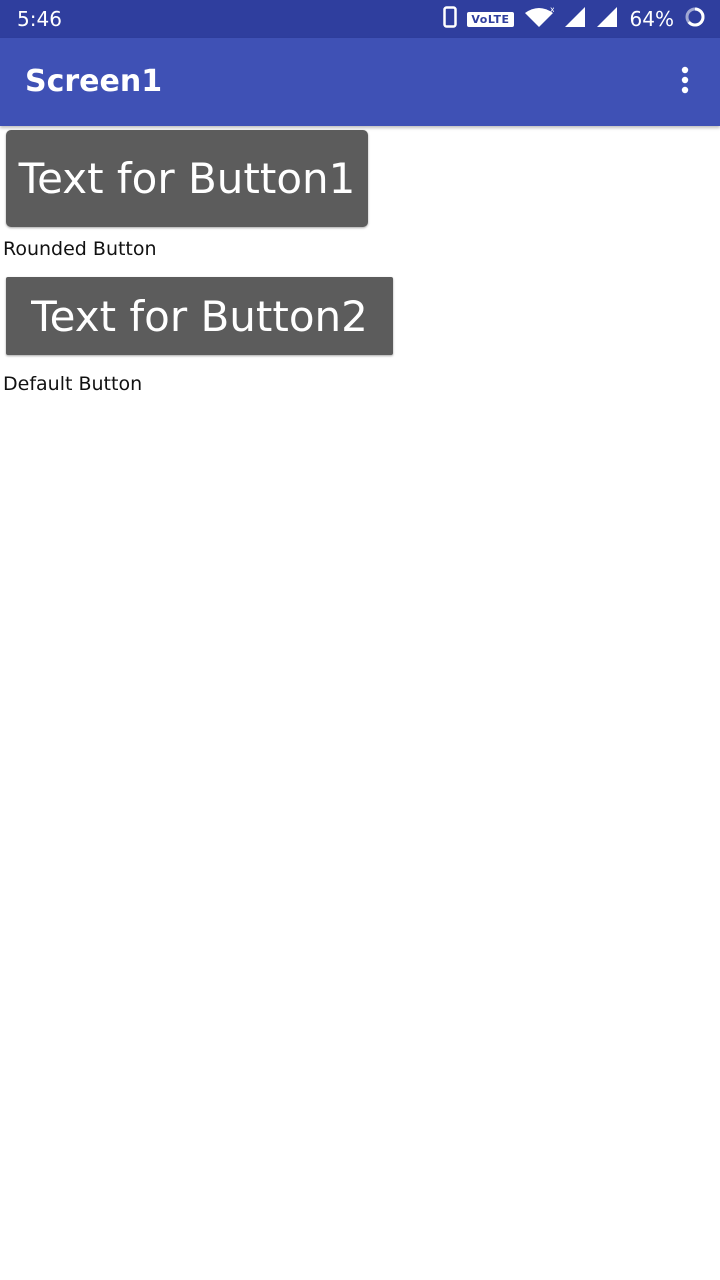  What do you see at coordinates (360, 19) in the screenshot?
I see `status-bar: 5:46 VoLTE x 64%` at bounding box center [360, 19].